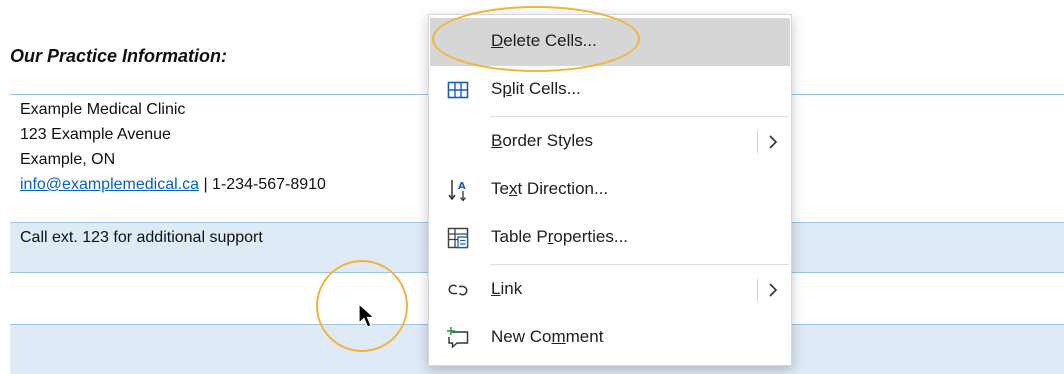 The image size is (1064, 374). I want to click on link-icon, so click(458, 290).